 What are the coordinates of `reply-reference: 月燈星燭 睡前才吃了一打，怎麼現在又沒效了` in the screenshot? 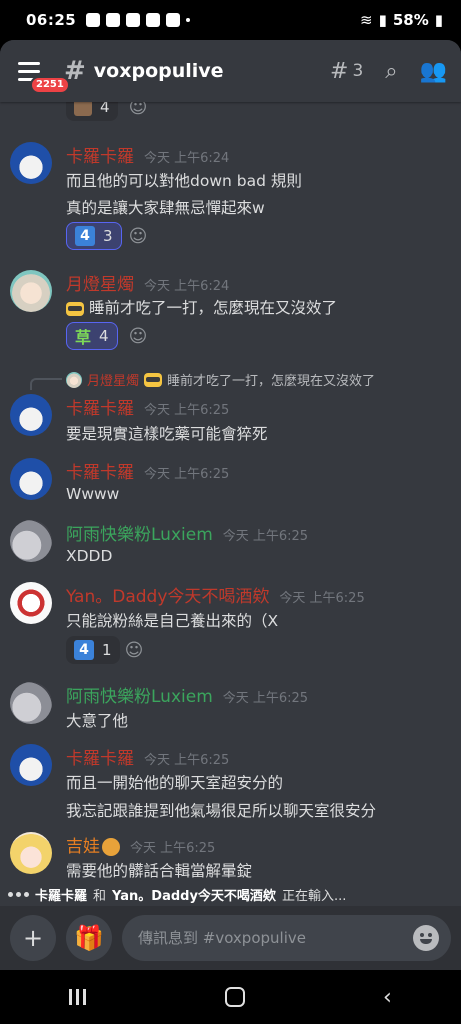 It's located at (220, 379).